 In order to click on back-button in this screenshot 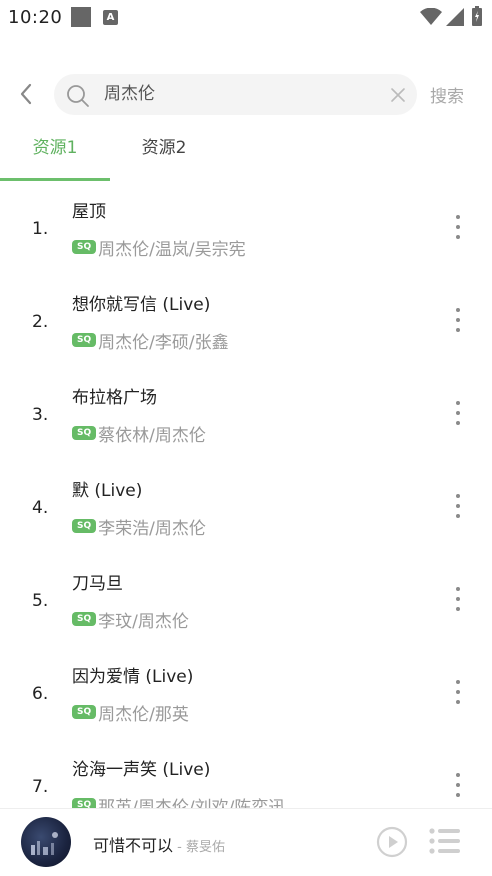, I will do `click(26, 94)`.